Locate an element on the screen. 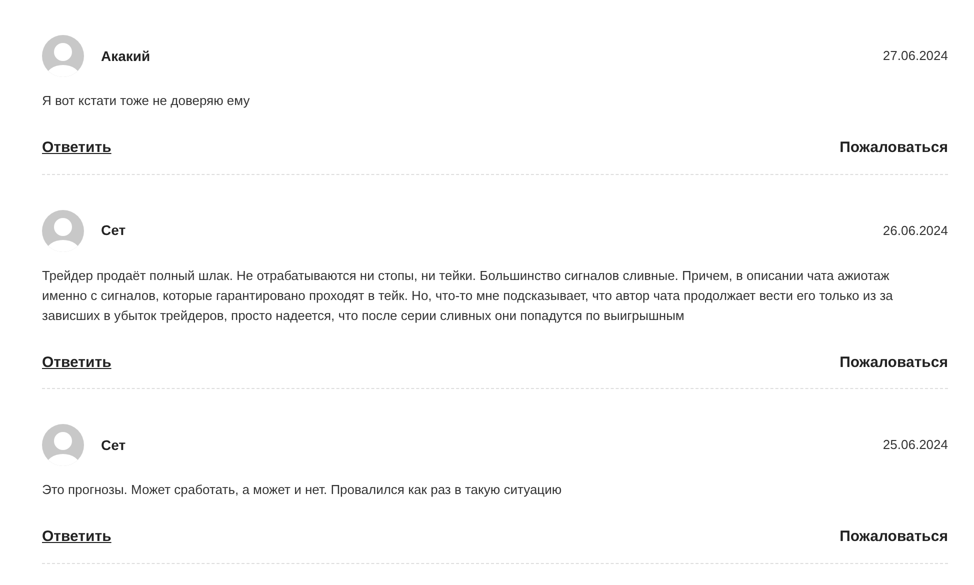 The width and height of the screenshot is (974, 585). comment-date: 26.06.2024 is located at coordinates (915, 231).